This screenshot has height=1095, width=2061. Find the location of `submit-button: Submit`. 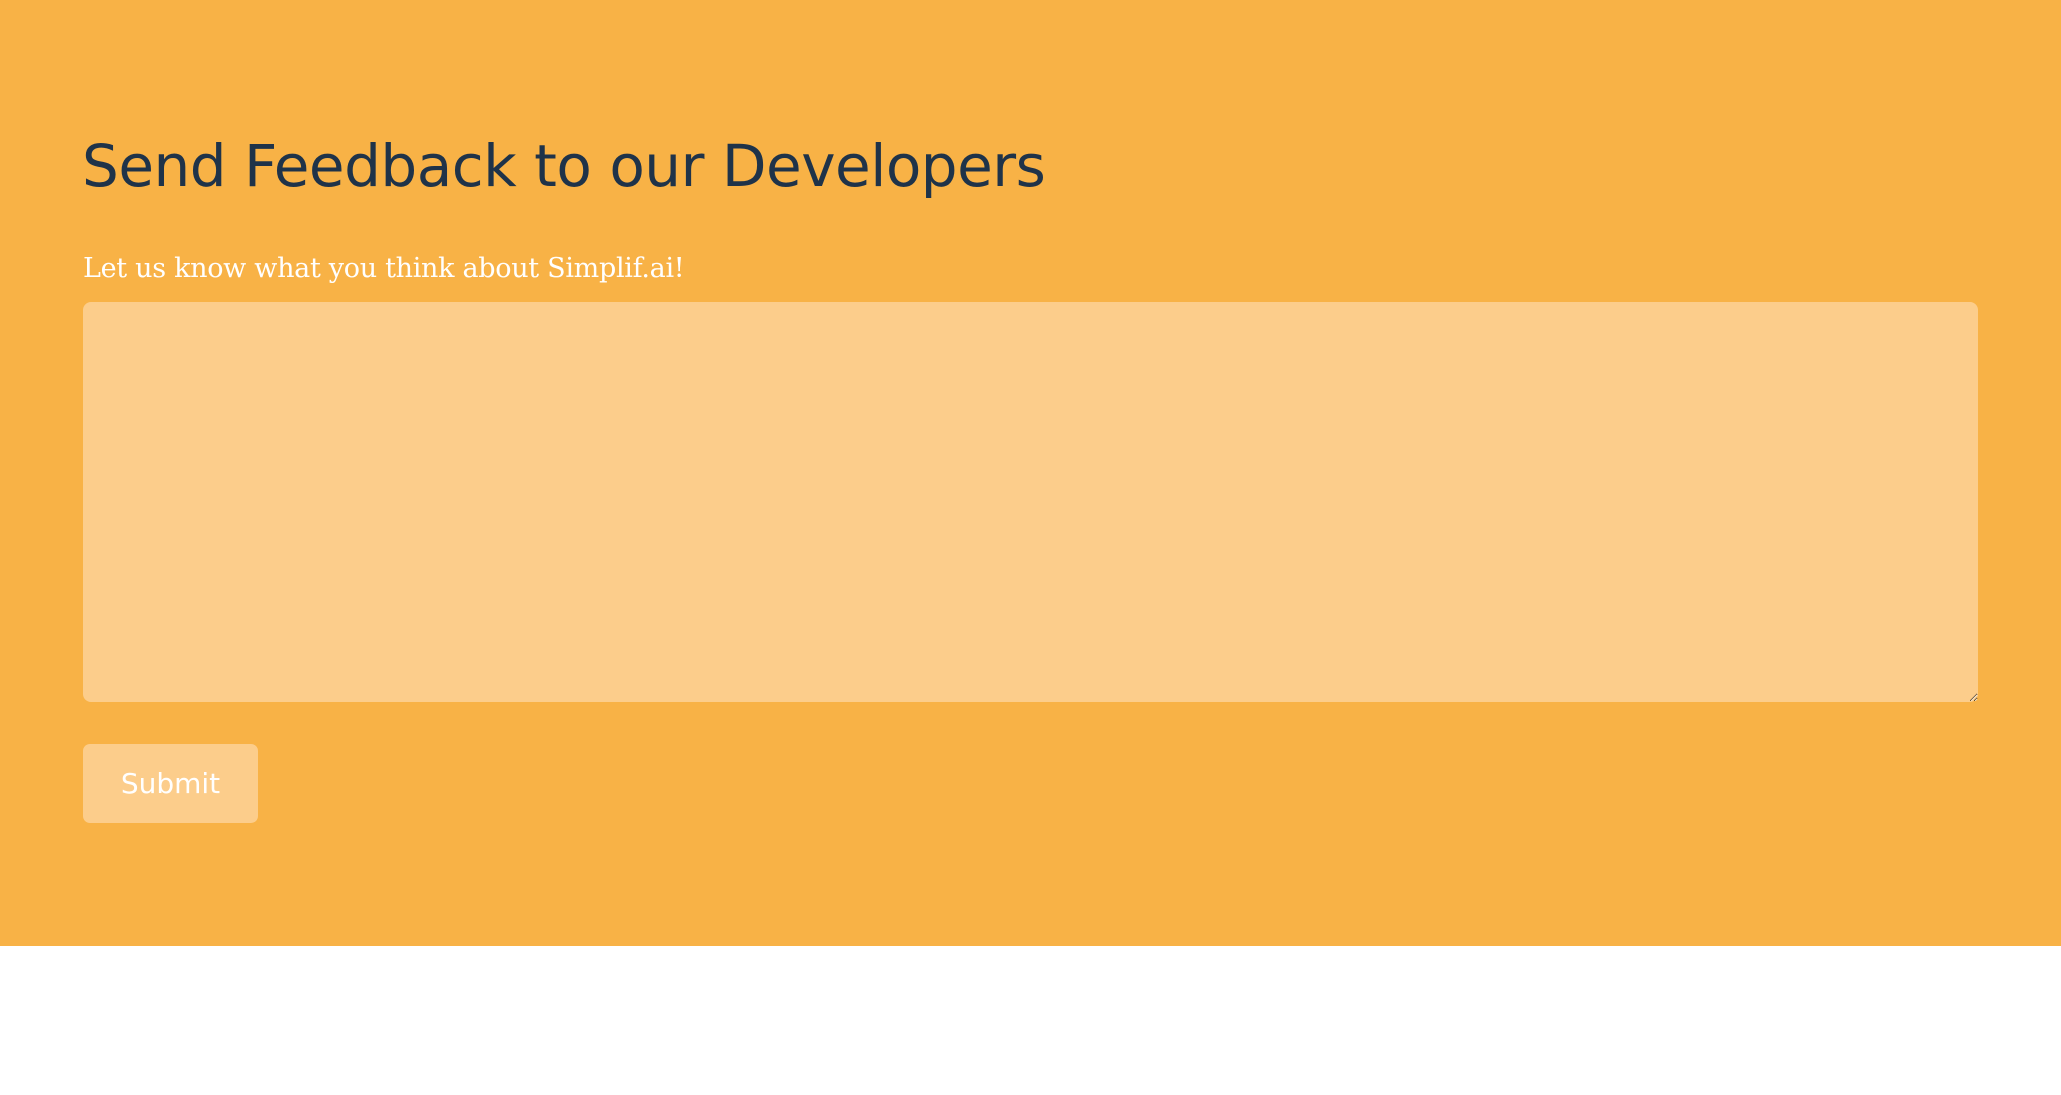

submit-button: Submit is located at coordinates (170, 783).